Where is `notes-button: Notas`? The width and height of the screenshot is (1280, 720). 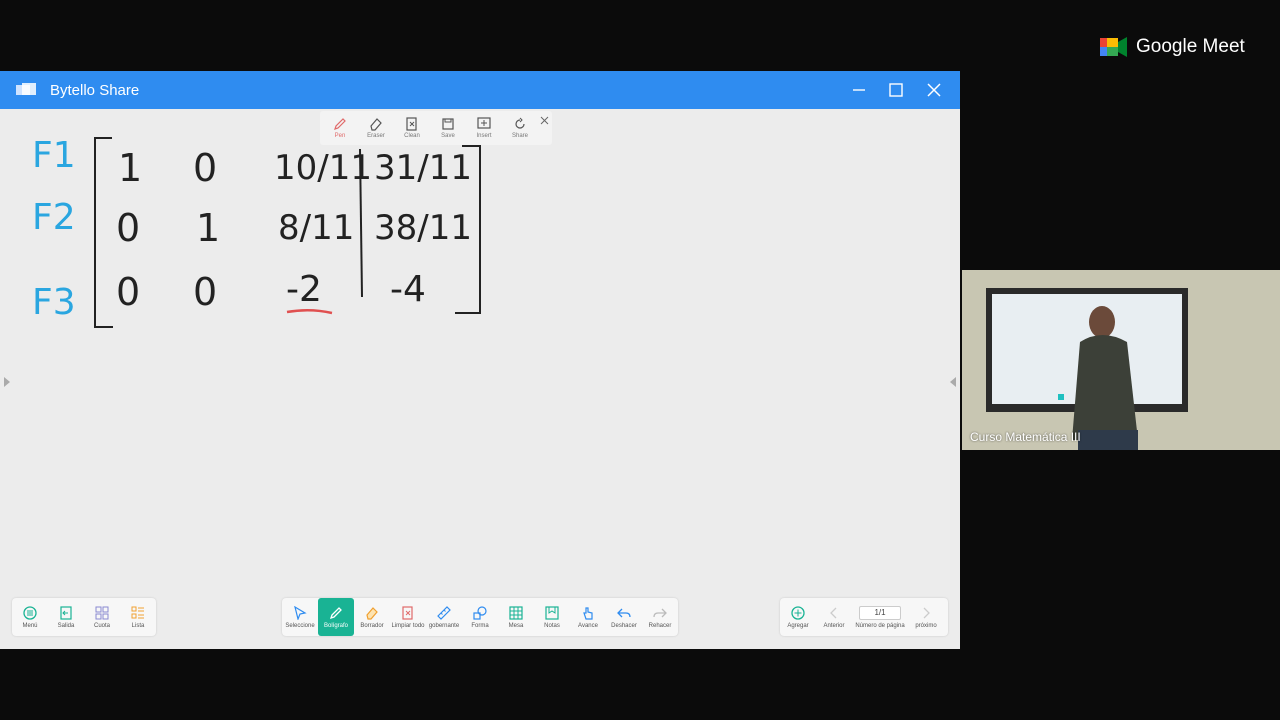
notes-button: Notas is located at coordinates (552, 617).